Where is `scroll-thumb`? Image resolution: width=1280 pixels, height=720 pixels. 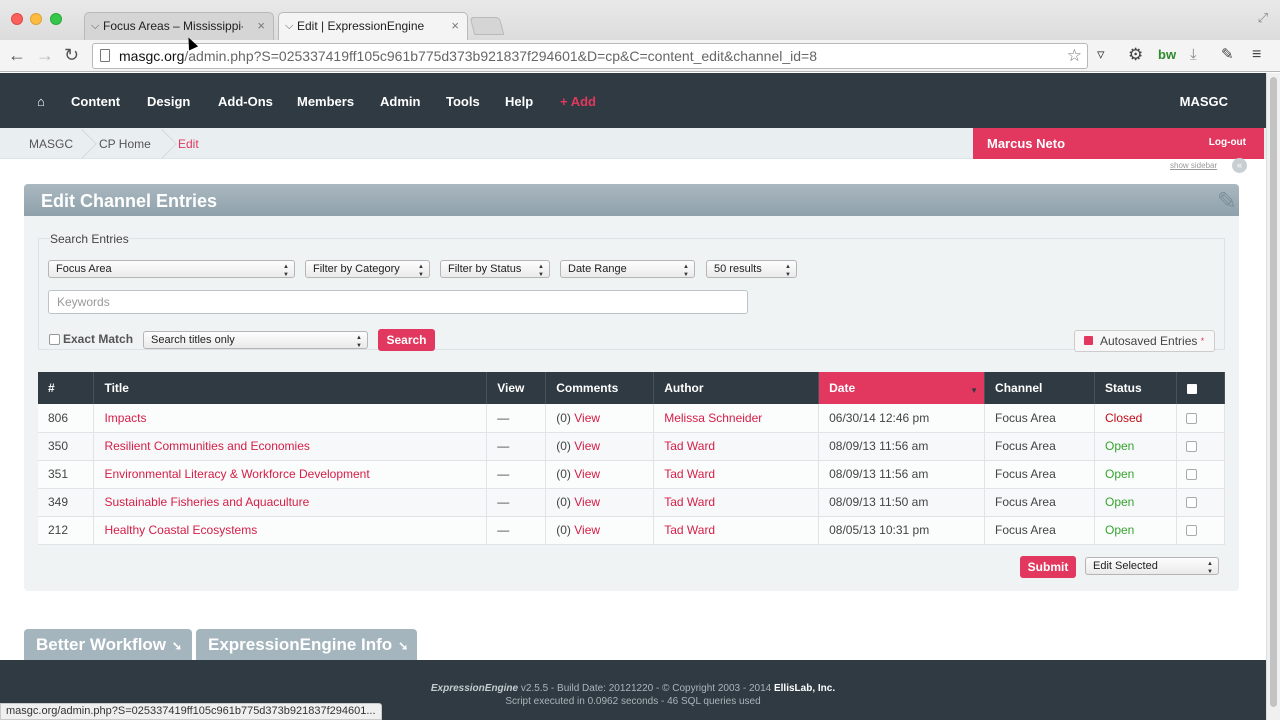 scroll-thumb is located at coordinates (1273, 392).